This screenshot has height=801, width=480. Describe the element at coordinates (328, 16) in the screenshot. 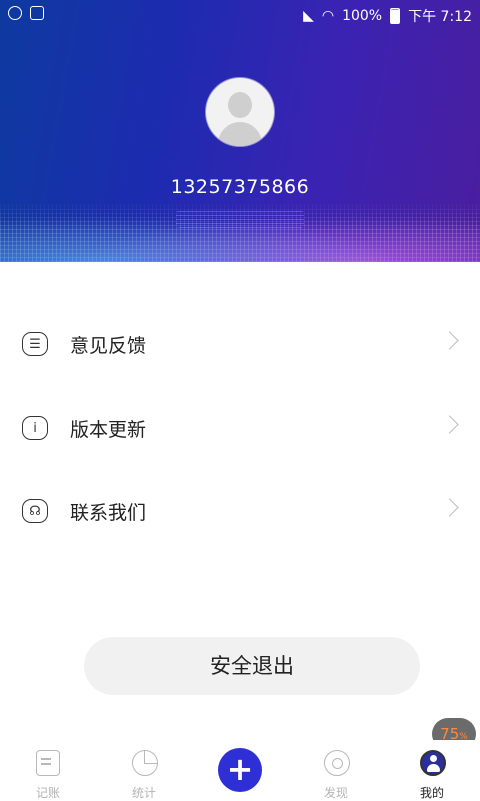

I see `wifi-icon: ◠` at that location.